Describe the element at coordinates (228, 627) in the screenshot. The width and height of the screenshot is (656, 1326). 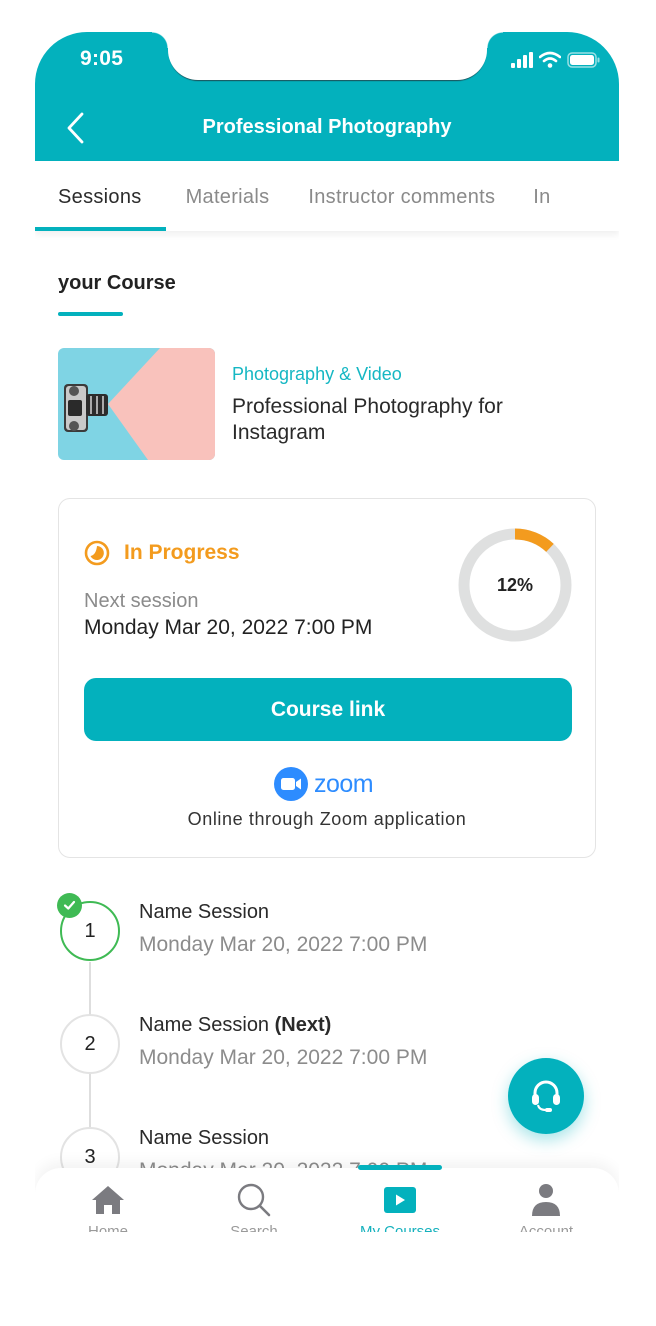
I see `next-session-date: Monday Mar 20, 2022 7:00 PM` at that location.